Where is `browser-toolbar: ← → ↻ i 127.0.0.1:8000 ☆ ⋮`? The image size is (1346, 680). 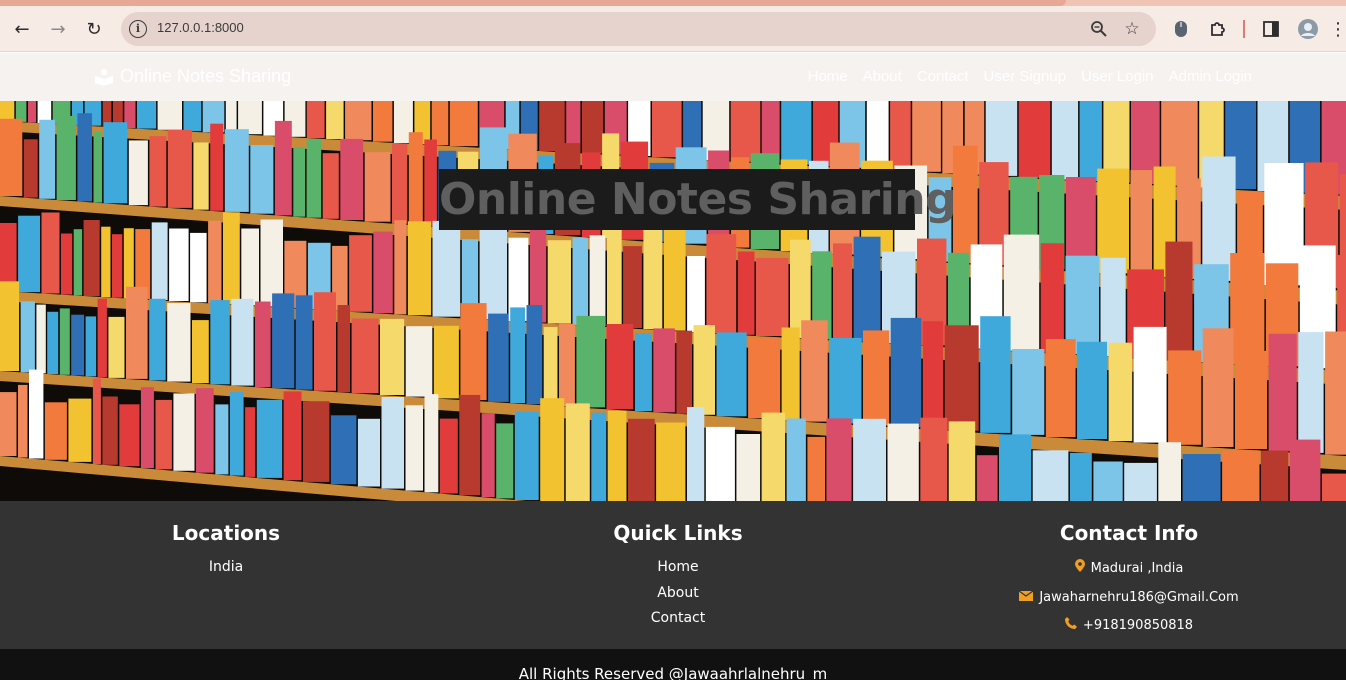 browser-toolbar: ← → ↻ i 127.0.0.1:8000 ☆ ⋮ is located at coordinates (673, 29).